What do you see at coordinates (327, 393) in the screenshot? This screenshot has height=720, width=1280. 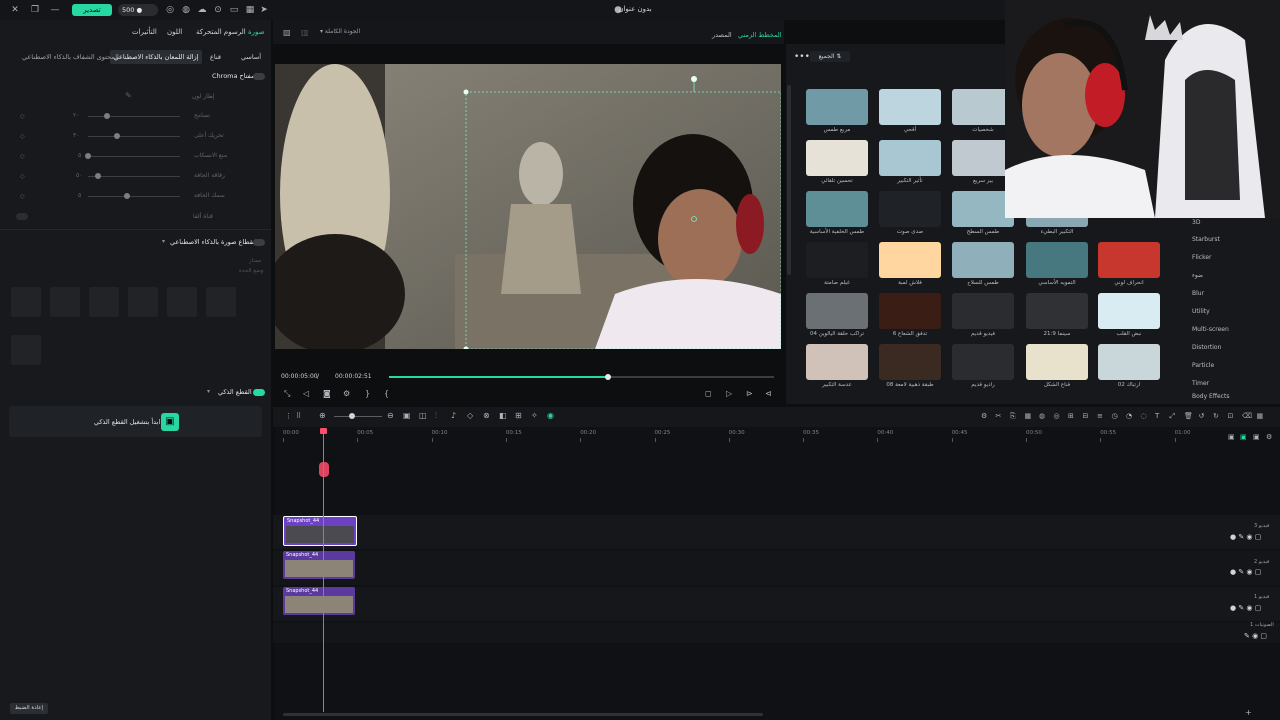 I see `camera-icon: ◙` at bounding box center [327, 393].